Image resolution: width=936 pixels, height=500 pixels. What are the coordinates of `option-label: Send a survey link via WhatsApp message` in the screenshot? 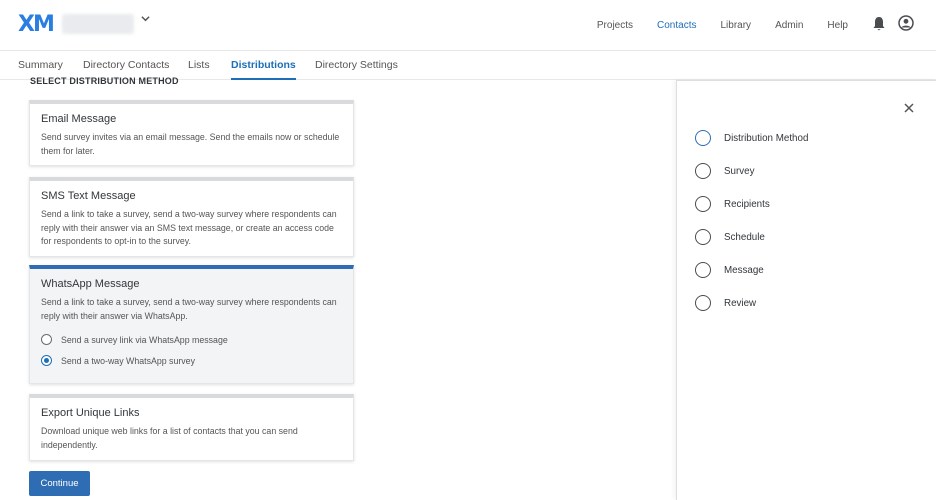 It's located at (144, 339).